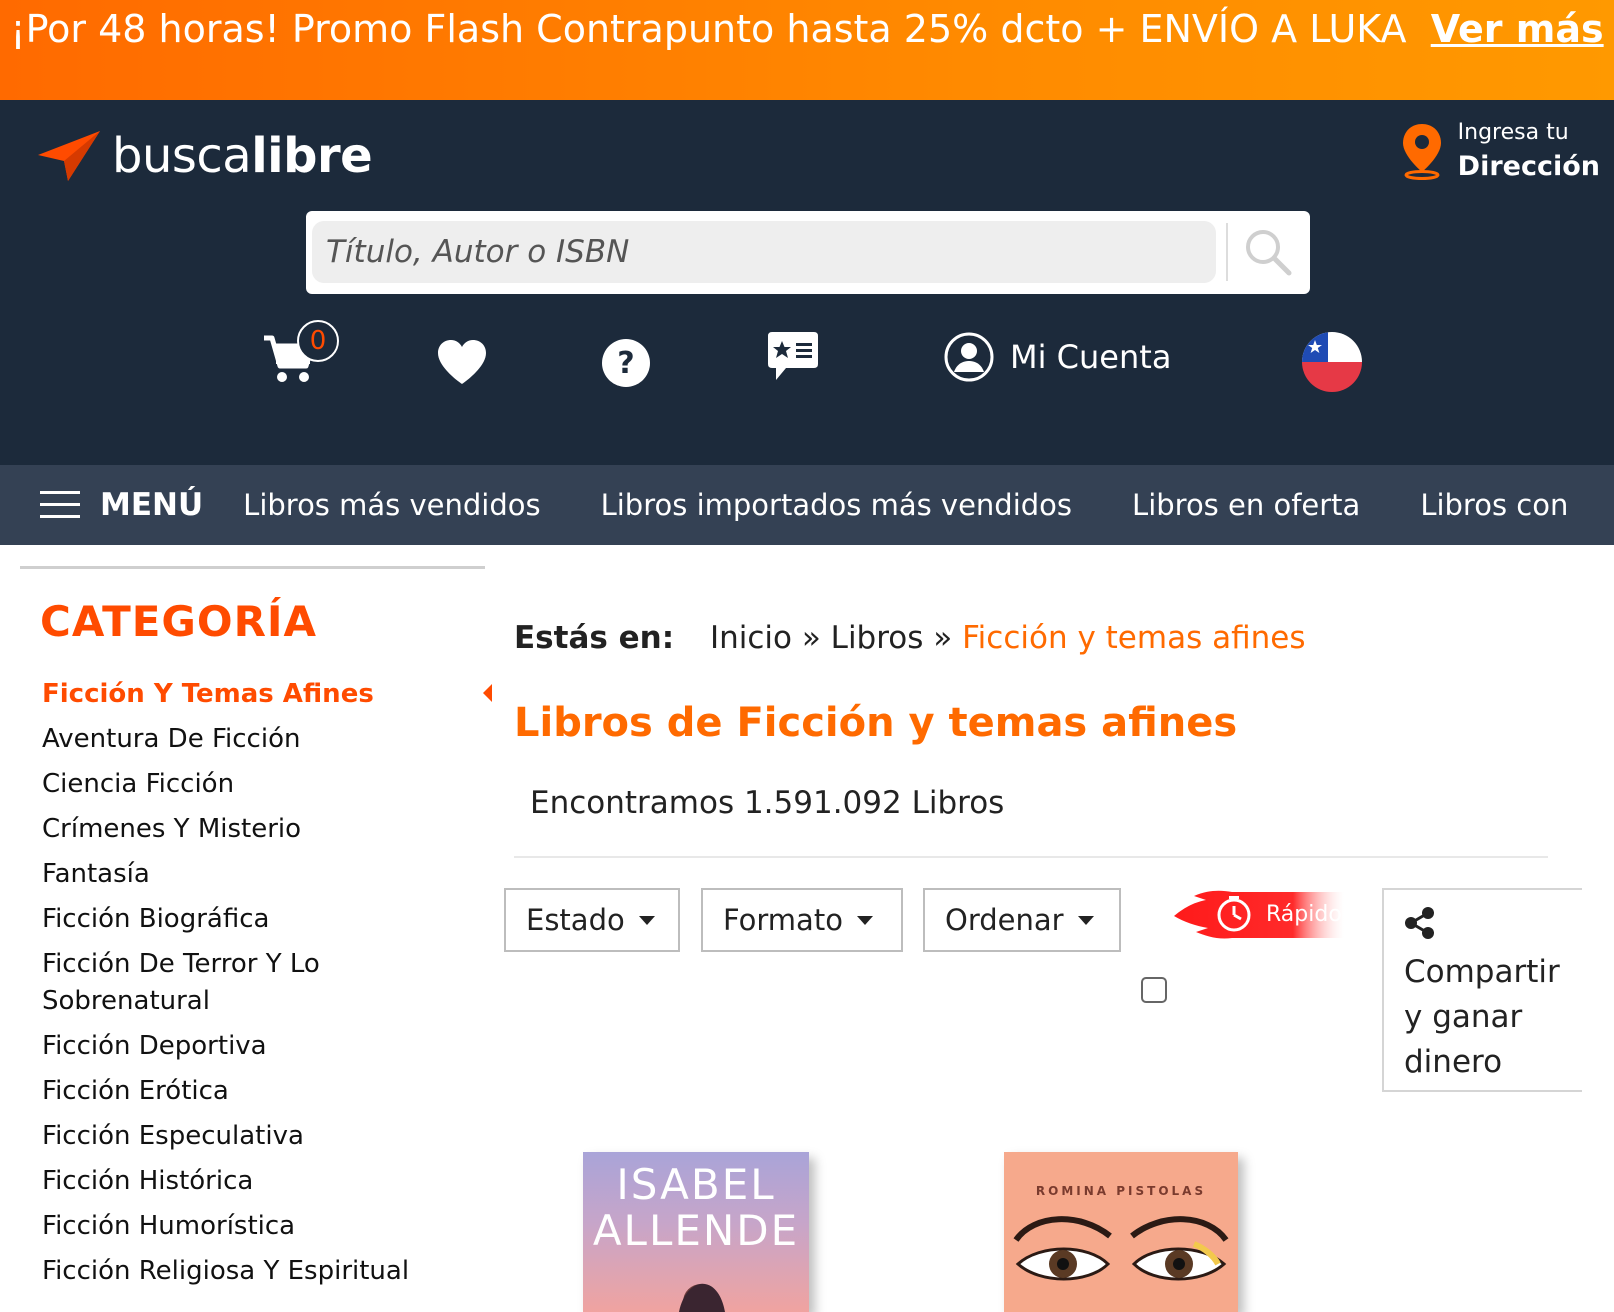 This screenshot has width=1614, height=1312. What do you see at coordinates (1091, 357) in the screenshot?
I see `account-label: Mi Cuenta` at bounding box center [1091, 357].